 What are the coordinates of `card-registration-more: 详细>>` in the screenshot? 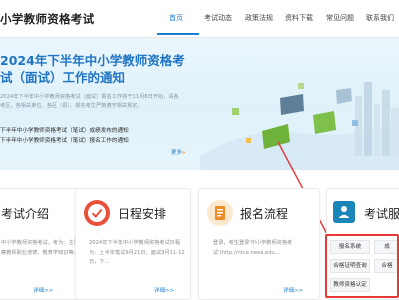 It's located at (293, 290).